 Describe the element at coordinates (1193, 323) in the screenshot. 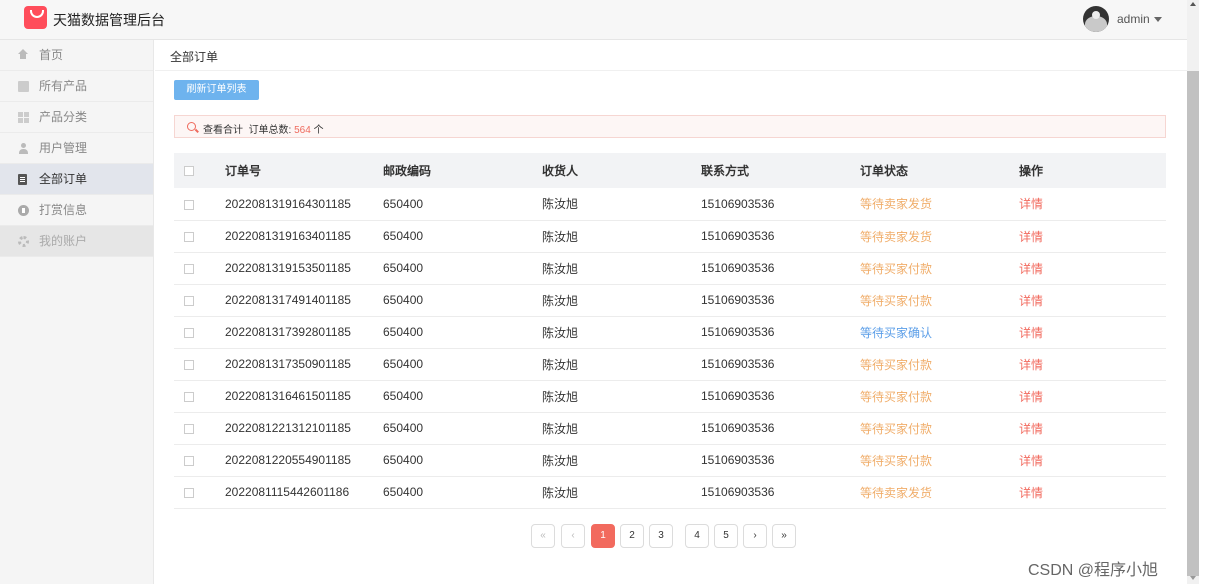

I see `scrollbar-thumb` at that location.